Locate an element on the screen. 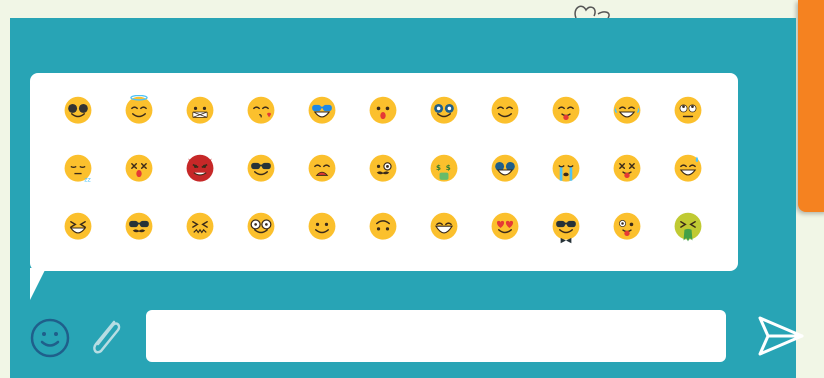  emoji-round-glasses-icon is located at coordinates (261, 228).